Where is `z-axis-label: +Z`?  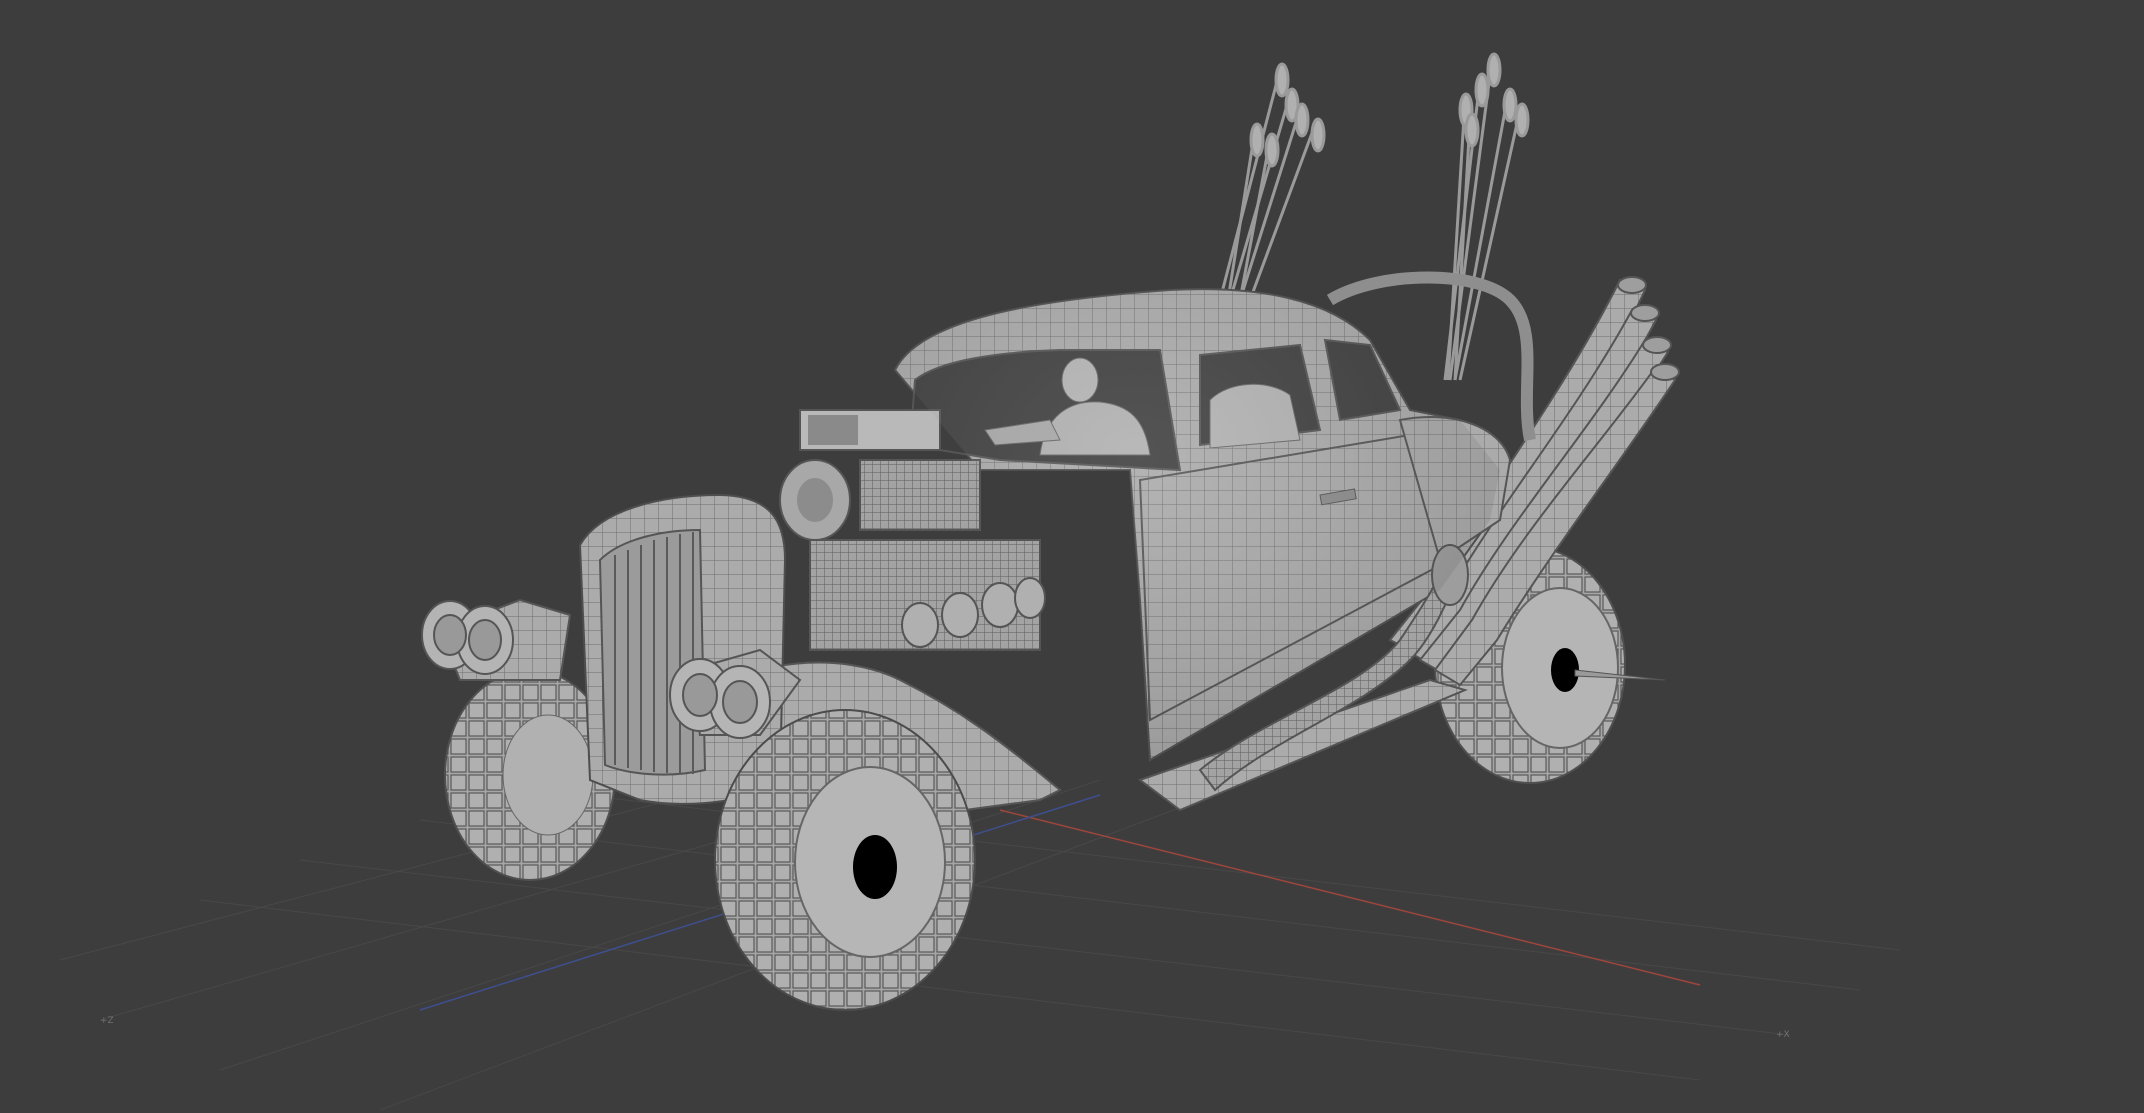
z-axis-label: +Z is located at coordinates (107, 1021).